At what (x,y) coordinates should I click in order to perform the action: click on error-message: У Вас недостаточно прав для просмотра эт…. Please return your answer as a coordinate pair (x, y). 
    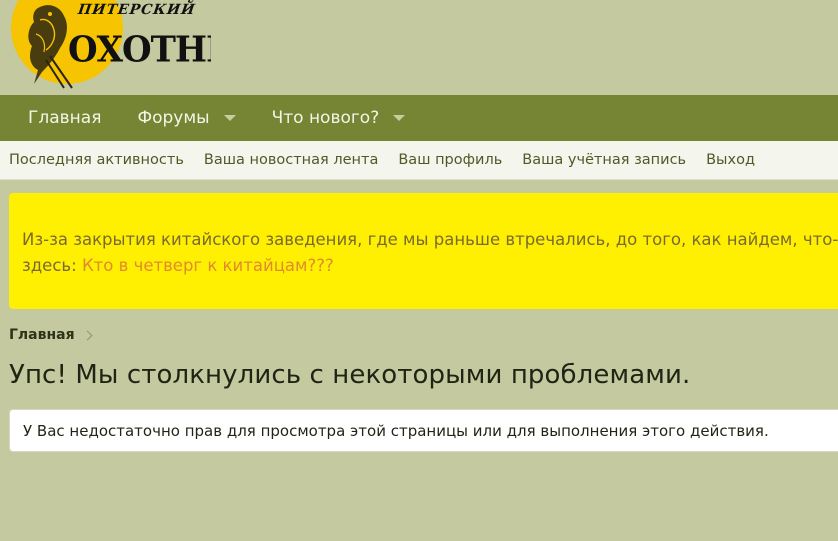
    Looking at the image, I should click on (396, 430).